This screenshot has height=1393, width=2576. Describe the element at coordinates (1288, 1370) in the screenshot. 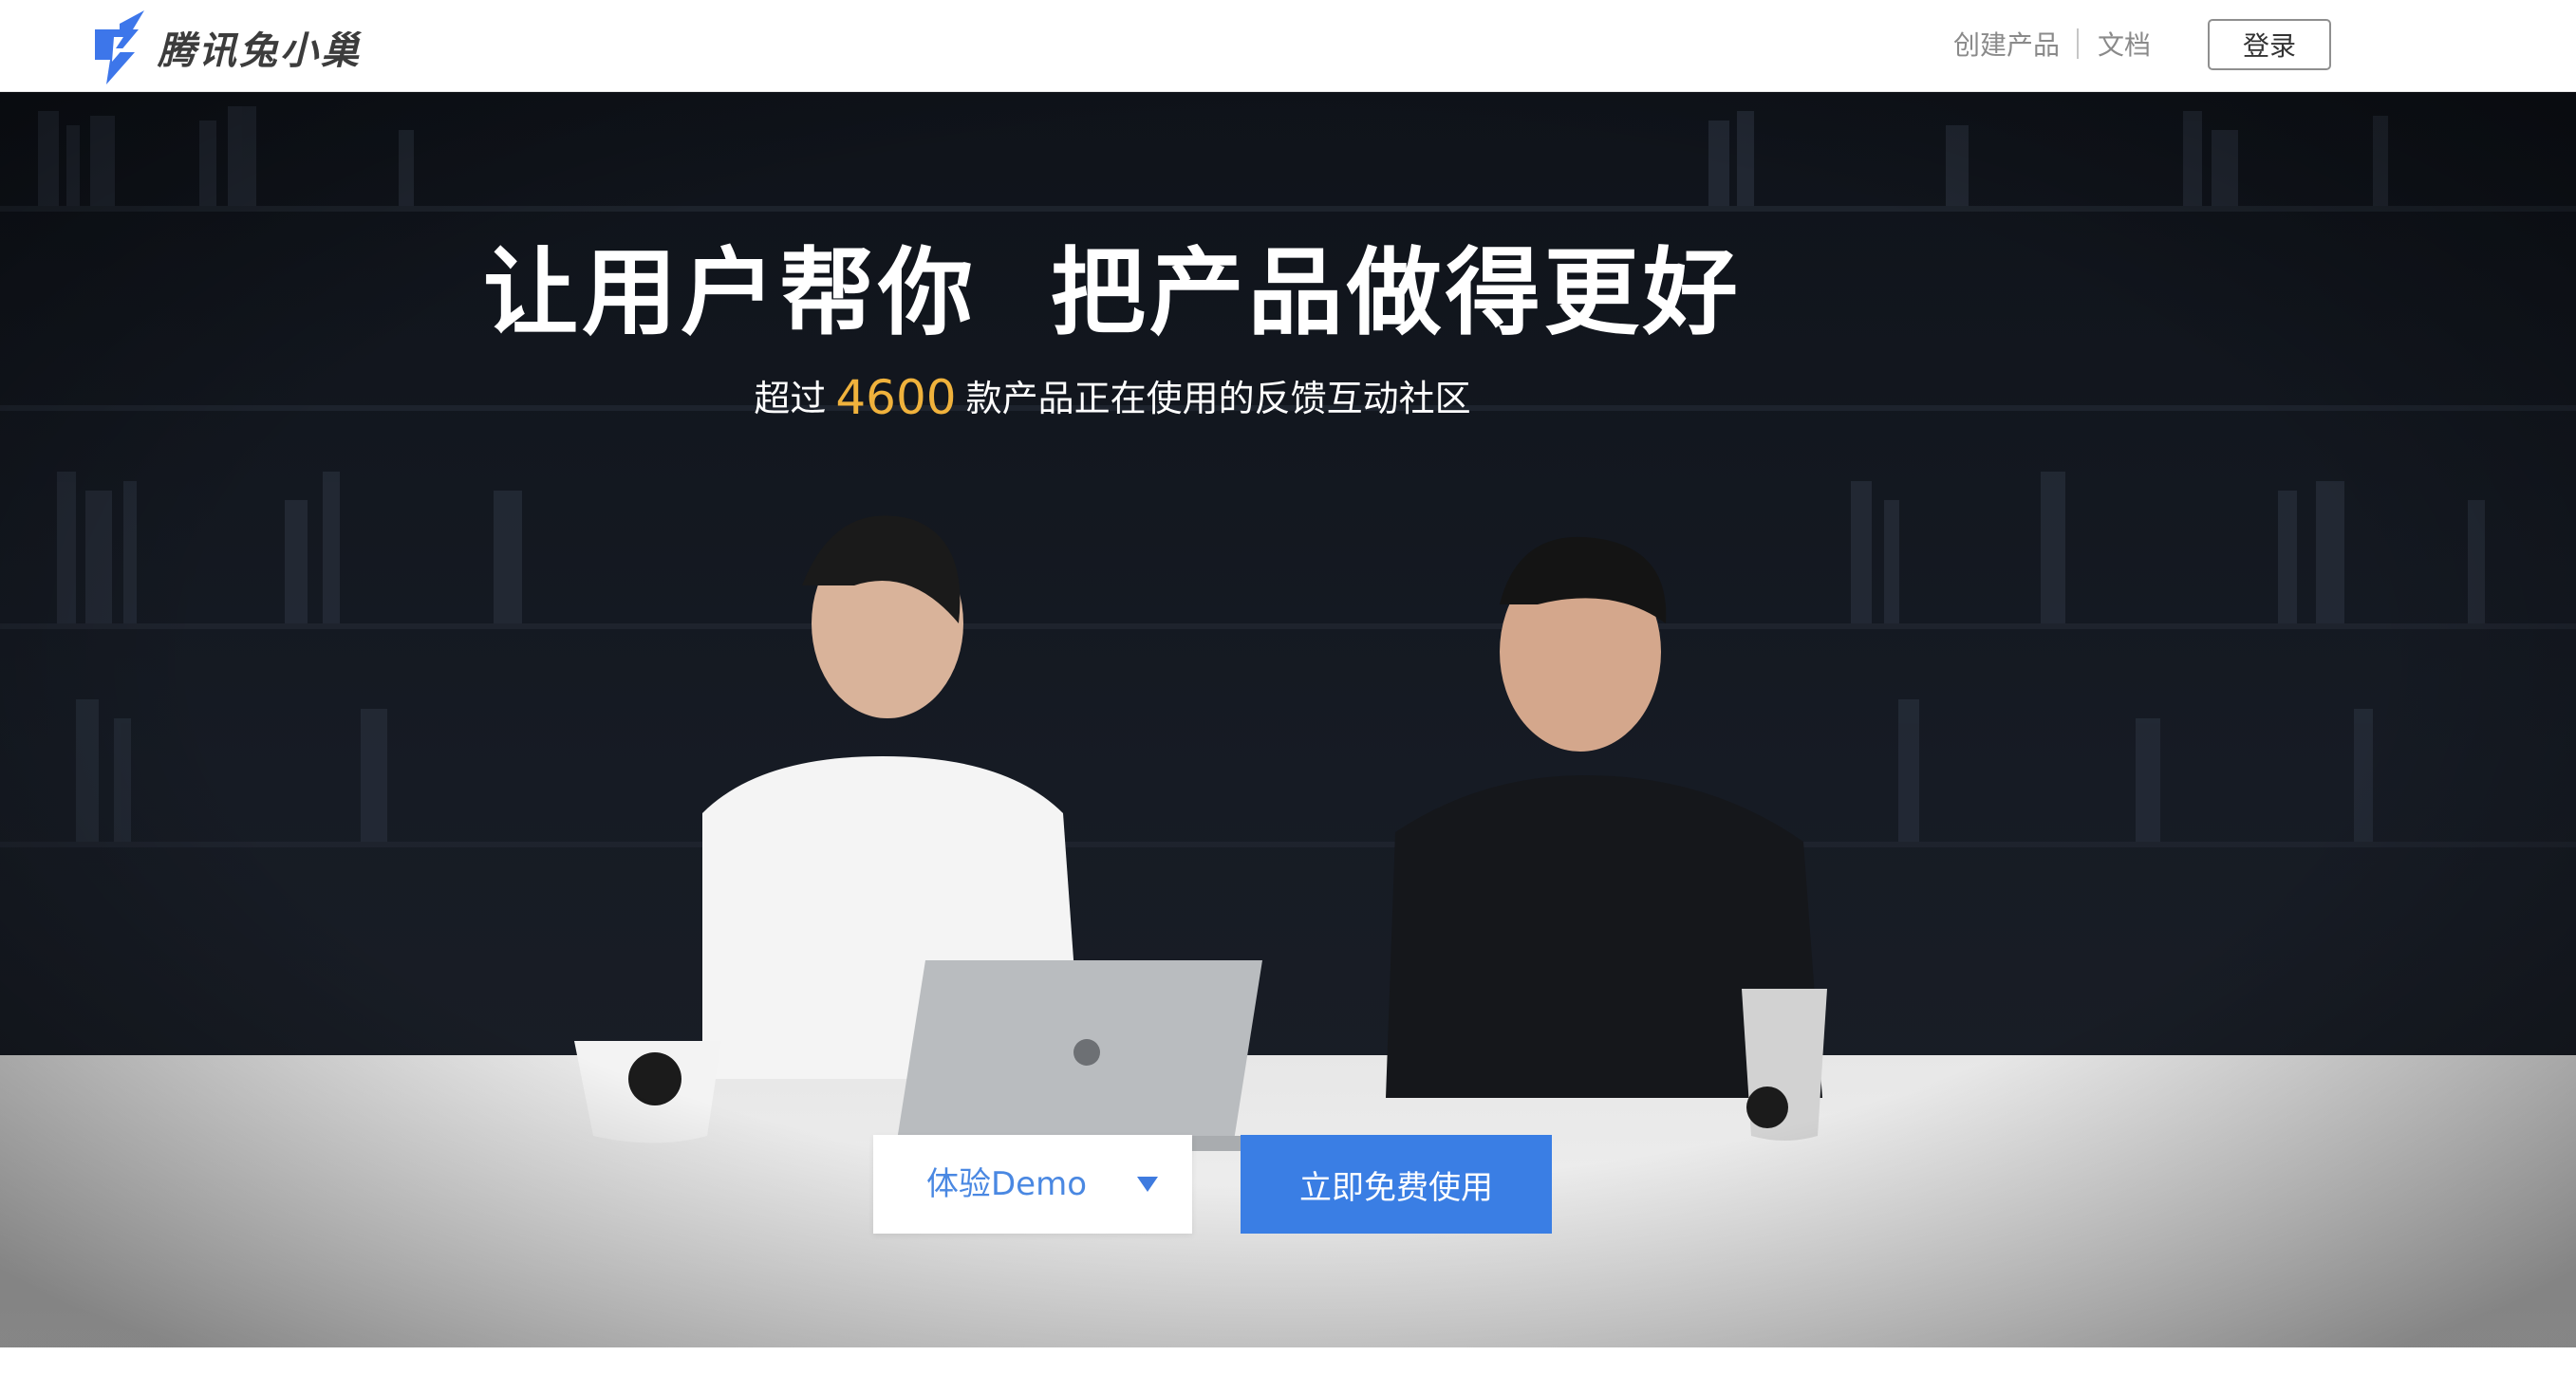

I see `page-bottom` at that location.